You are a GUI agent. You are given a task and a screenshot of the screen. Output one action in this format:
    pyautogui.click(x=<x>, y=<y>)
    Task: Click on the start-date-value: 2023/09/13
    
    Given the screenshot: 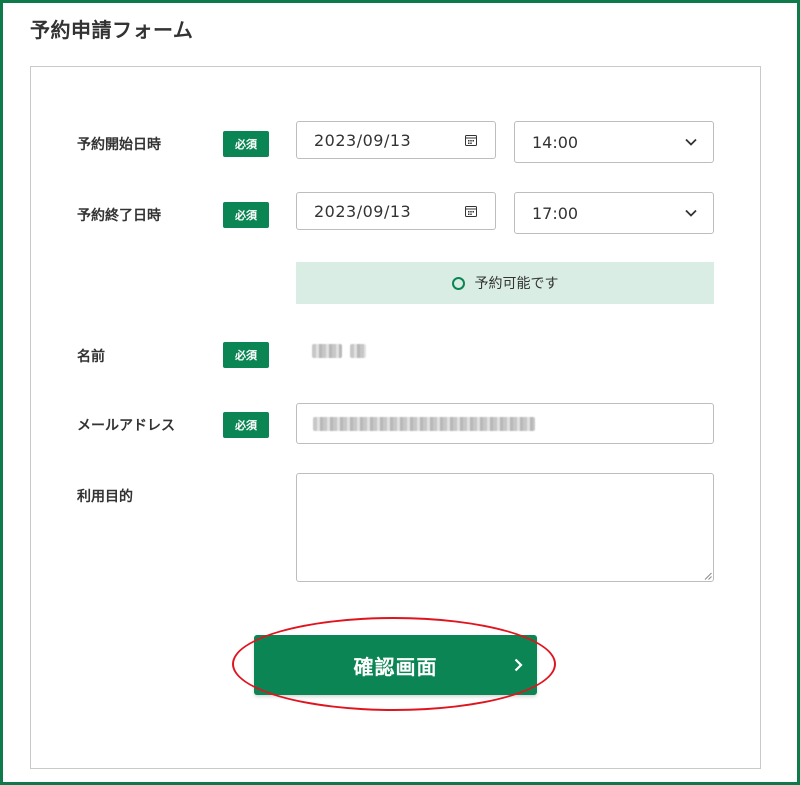 What is the action you would take?
    pyautogui.click(x=363, y=140)
    